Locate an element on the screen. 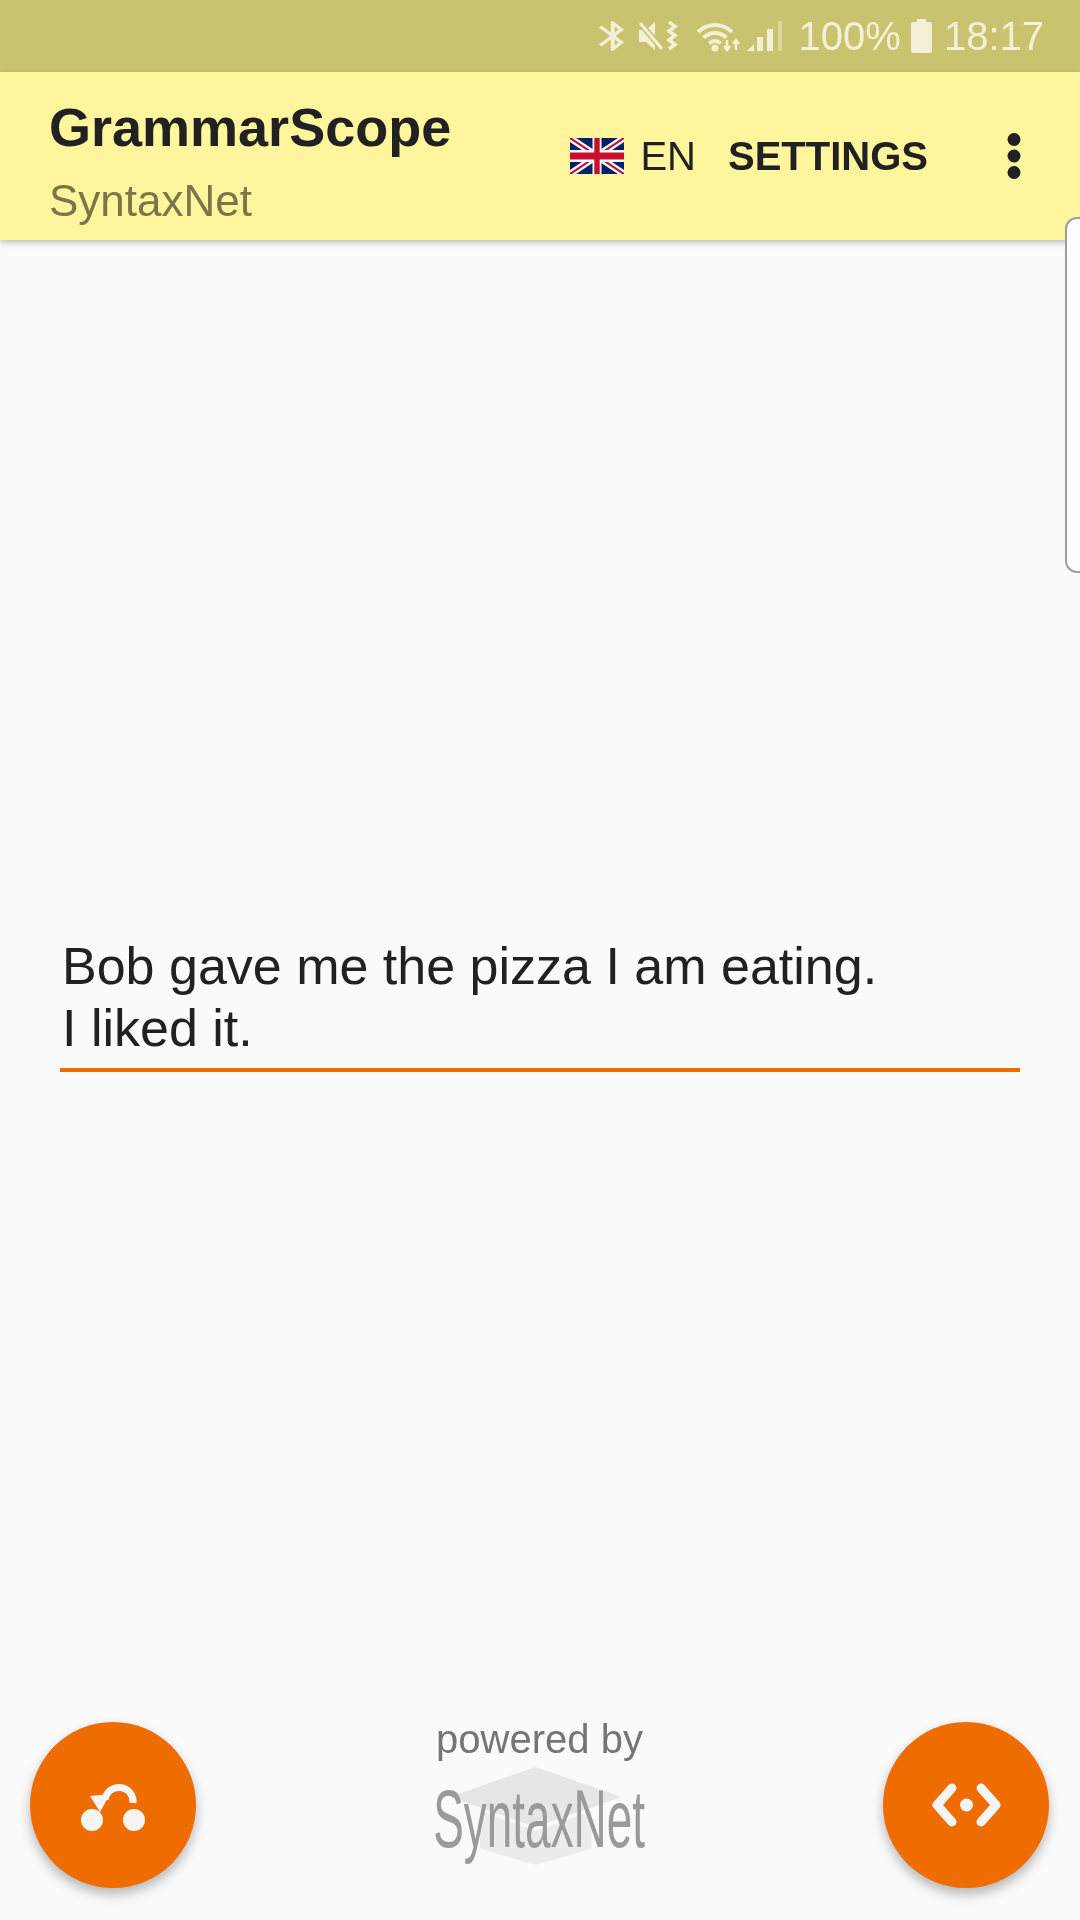 The image size is (1080, 1920). chevrons-dot-icon is located at coordinates (966, 1805).